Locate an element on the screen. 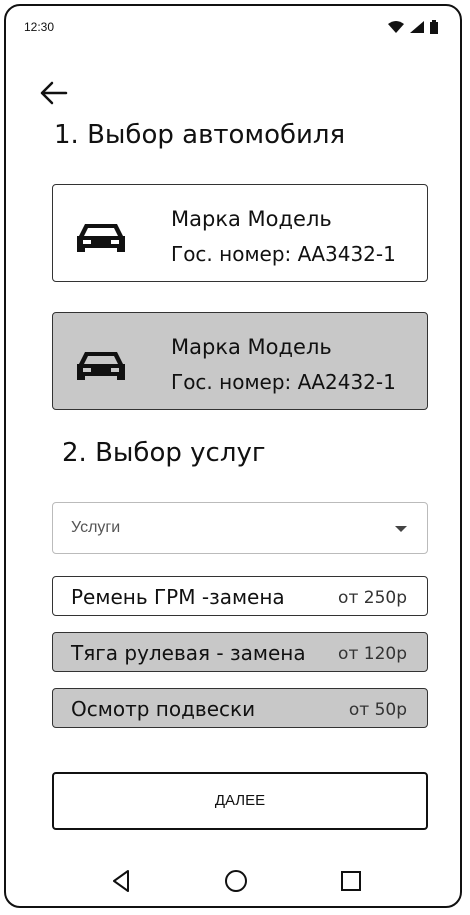 This screenshot has height=915, width=470. service-price: от 50р is located at coordinates (377, 710).